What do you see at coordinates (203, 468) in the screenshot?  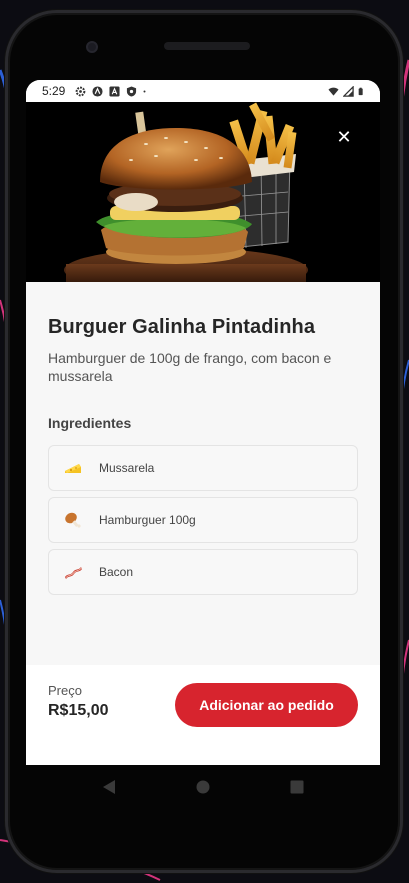 I see `ingredient-item: Mussarela` at bounding box center [203, 468].